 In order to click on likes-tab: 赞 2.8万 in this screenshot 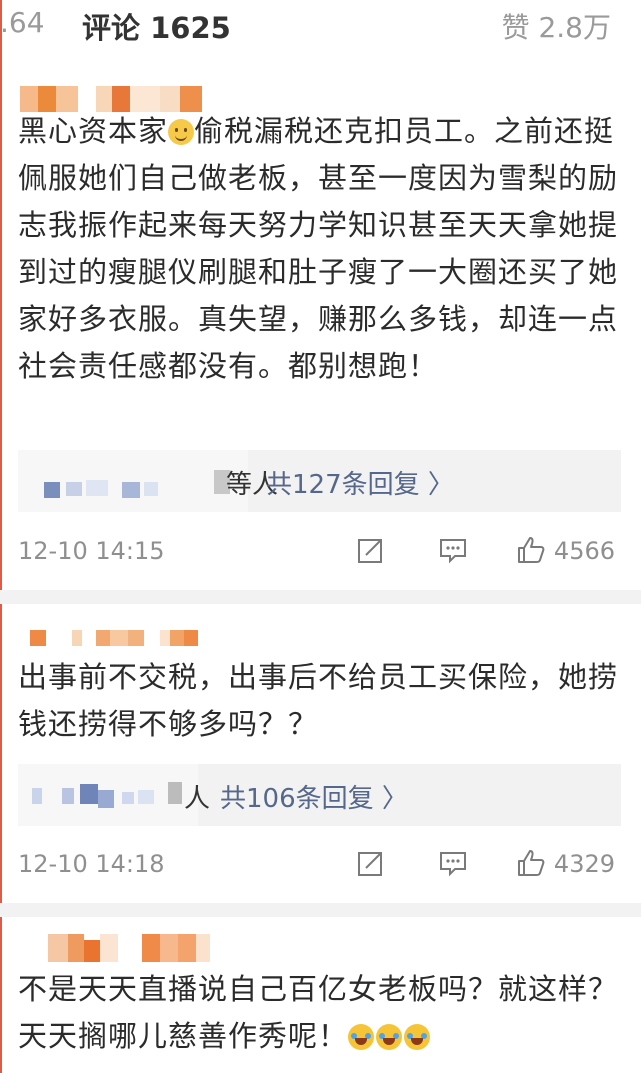, I will do `click(556, 26)`.